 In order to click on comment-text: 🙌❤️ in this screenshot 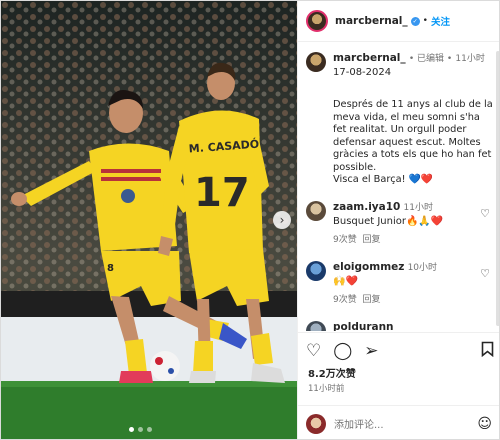, I will do `click(345, 281)`.